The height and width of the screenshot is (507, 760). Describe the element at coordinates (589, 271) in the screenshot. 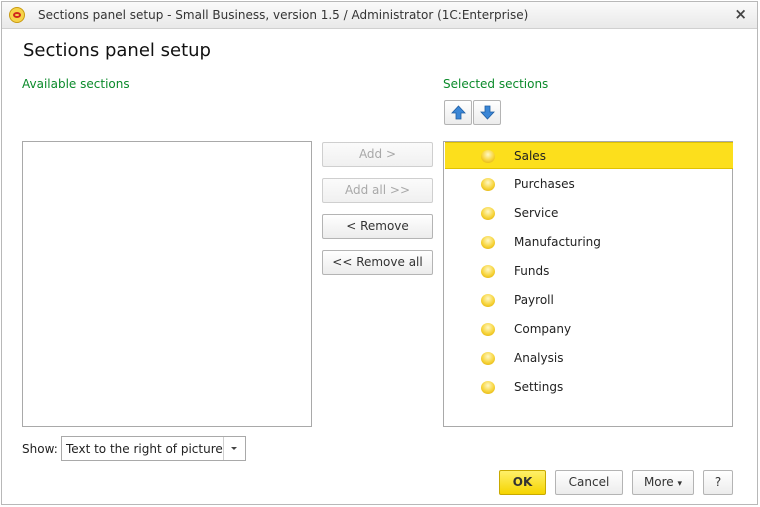

I see `list-item: Funds` at that location.